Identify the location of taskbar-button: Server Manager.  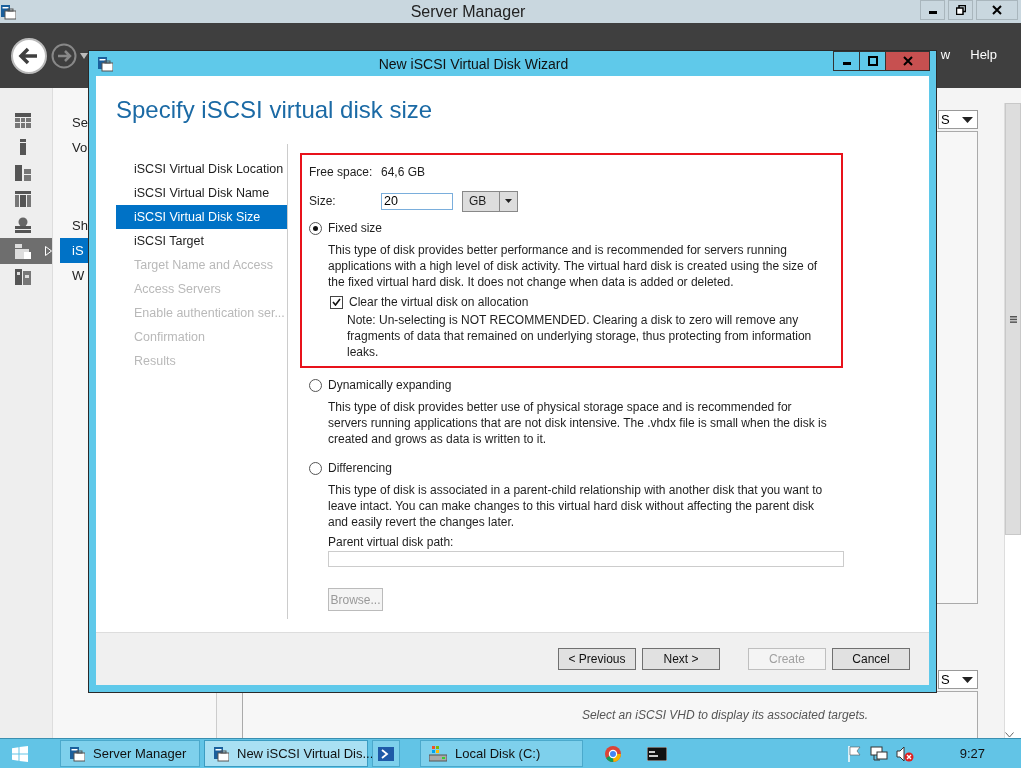
(130, 753).